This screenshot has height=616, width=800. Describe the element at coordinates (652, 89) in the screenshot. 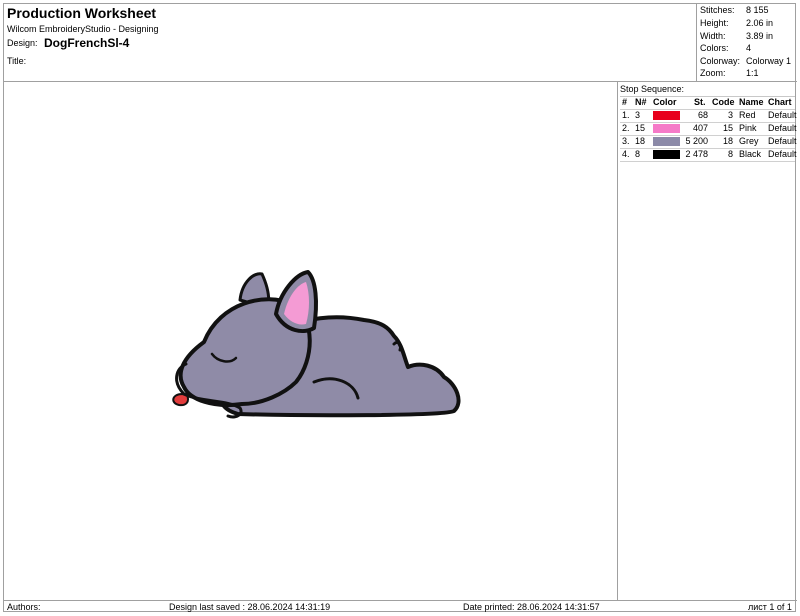

I see `stop-sequence-header: Stop Sequence:` at that location.